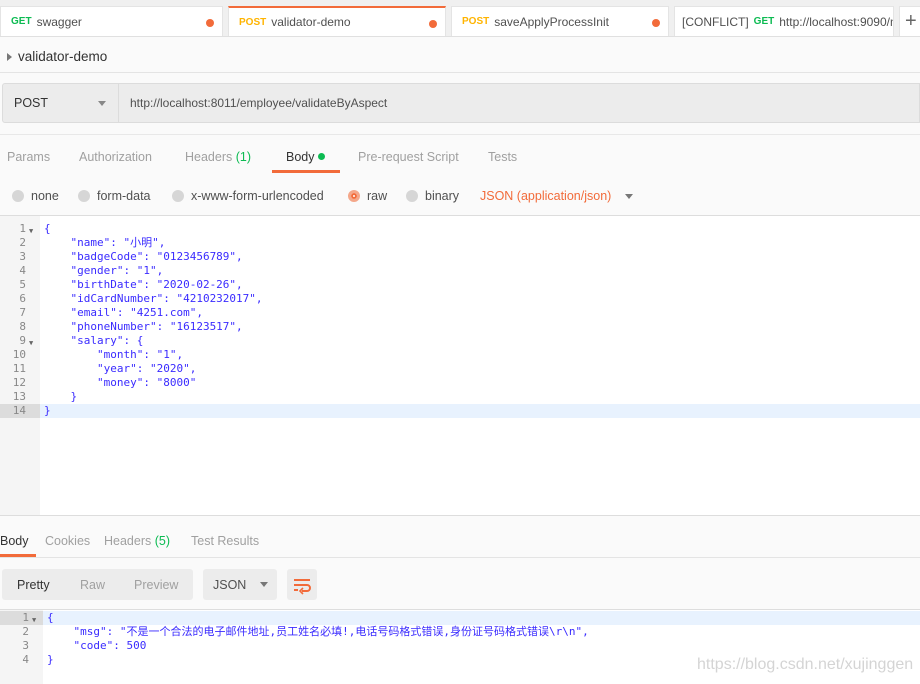 This screenshot has width=920, height=684. I want to click on tab-authorization: Authorization, so click(115, 157).